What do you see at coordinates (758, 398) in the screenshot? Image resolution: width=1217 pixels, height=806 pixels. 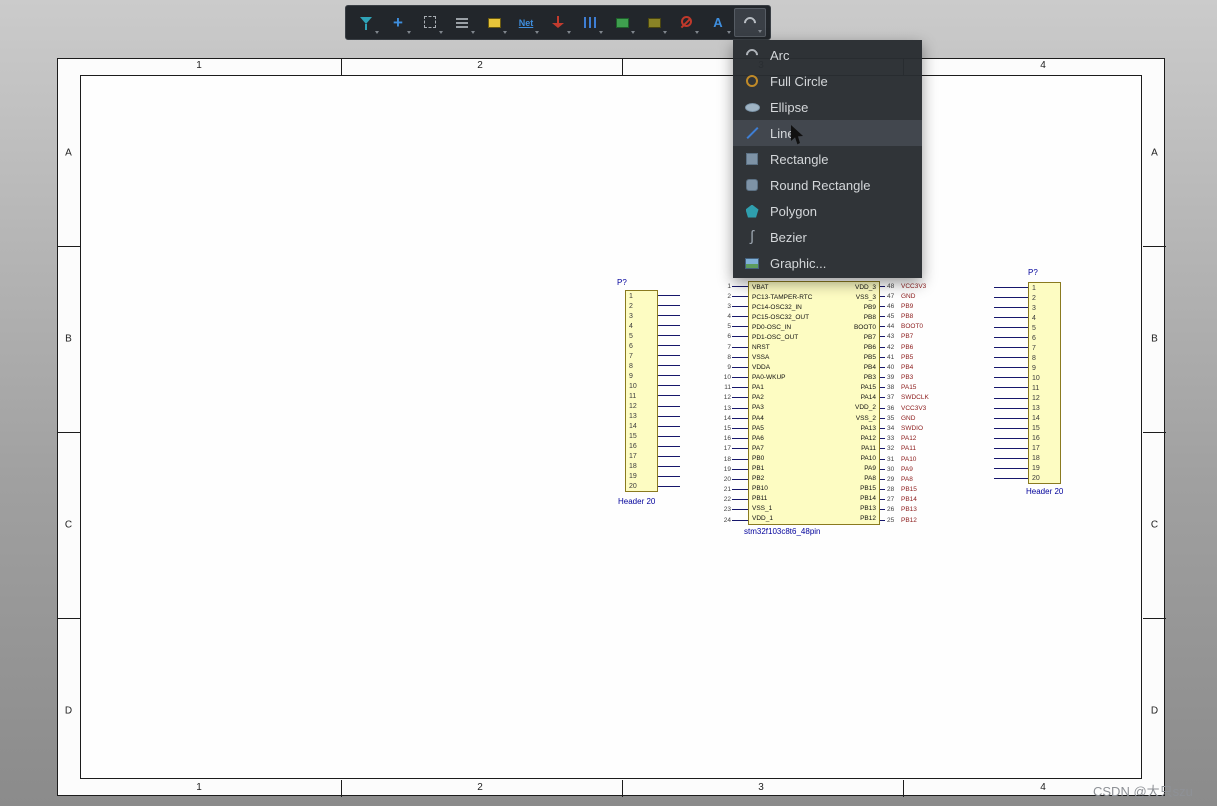 I see `pin-name: PA2` at bounding box center [758, 398].